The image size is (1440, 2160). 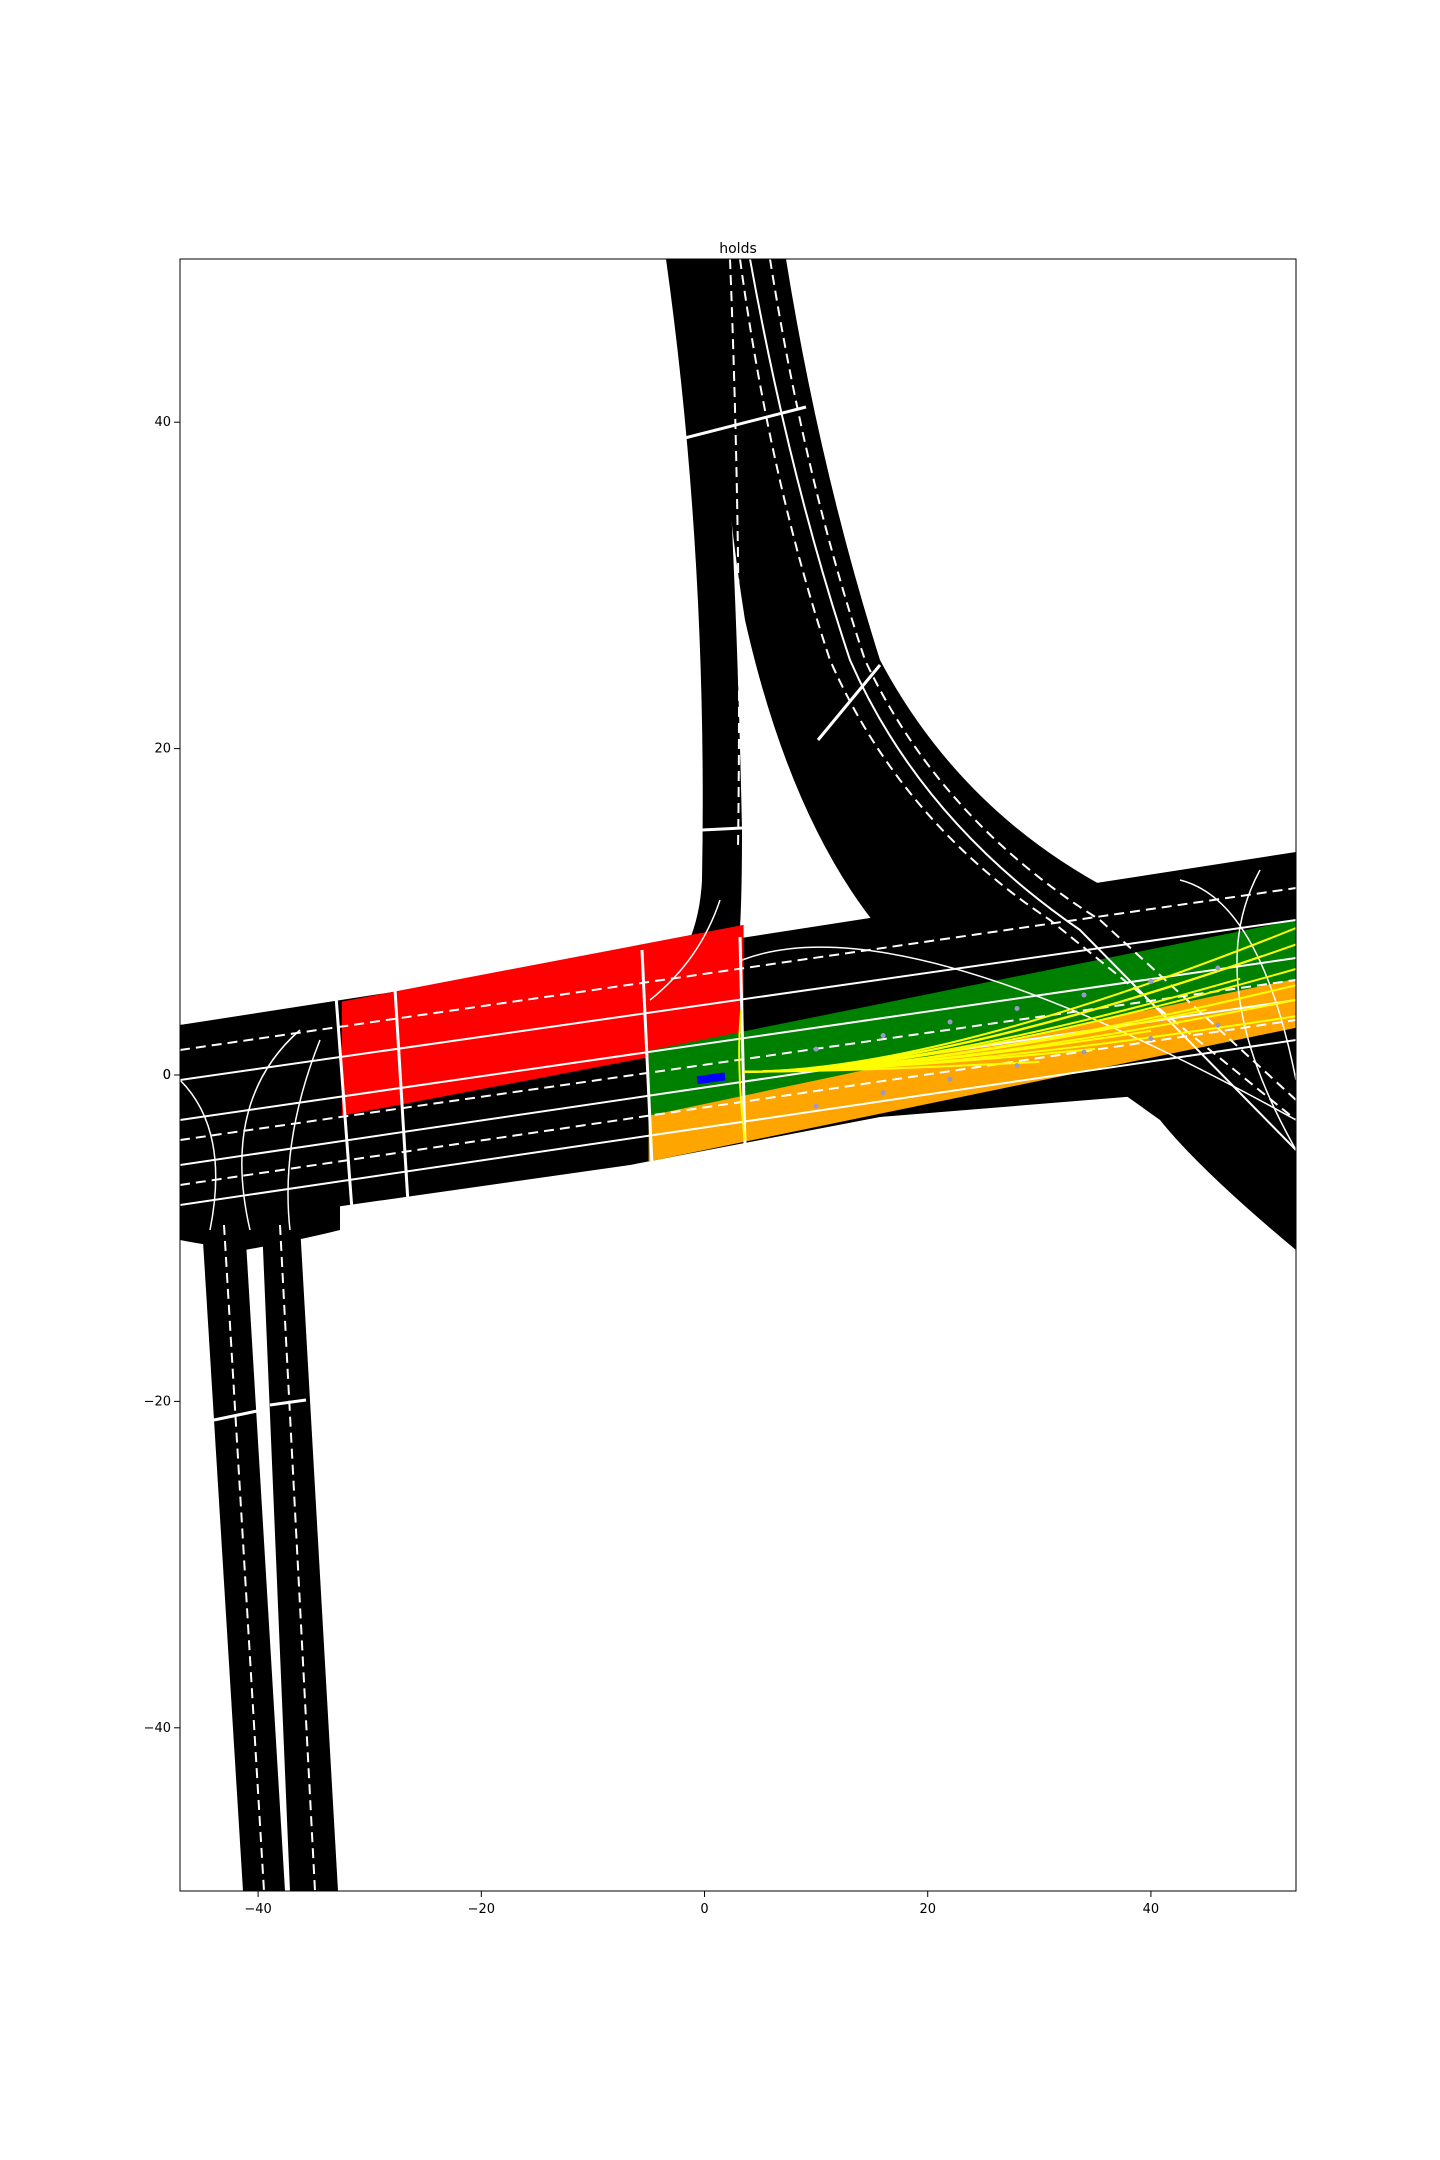 I want to click on x-axis: −40 −20 0 20 40, so click(x=701, y=1904).